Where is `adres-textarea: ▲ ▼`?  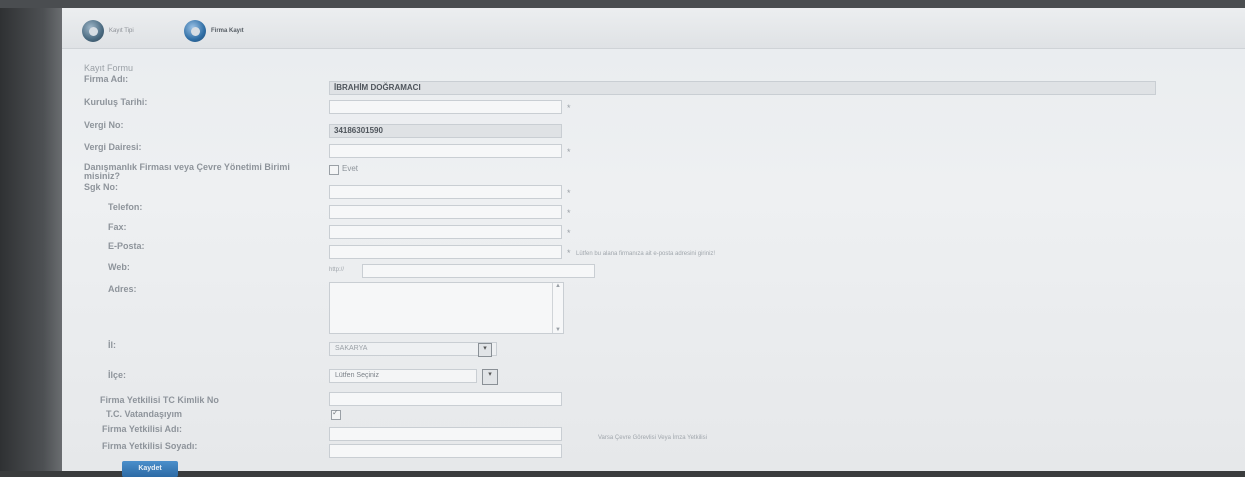
adres-textarea: ▲ ▼ is located at coordinates (446, 308).